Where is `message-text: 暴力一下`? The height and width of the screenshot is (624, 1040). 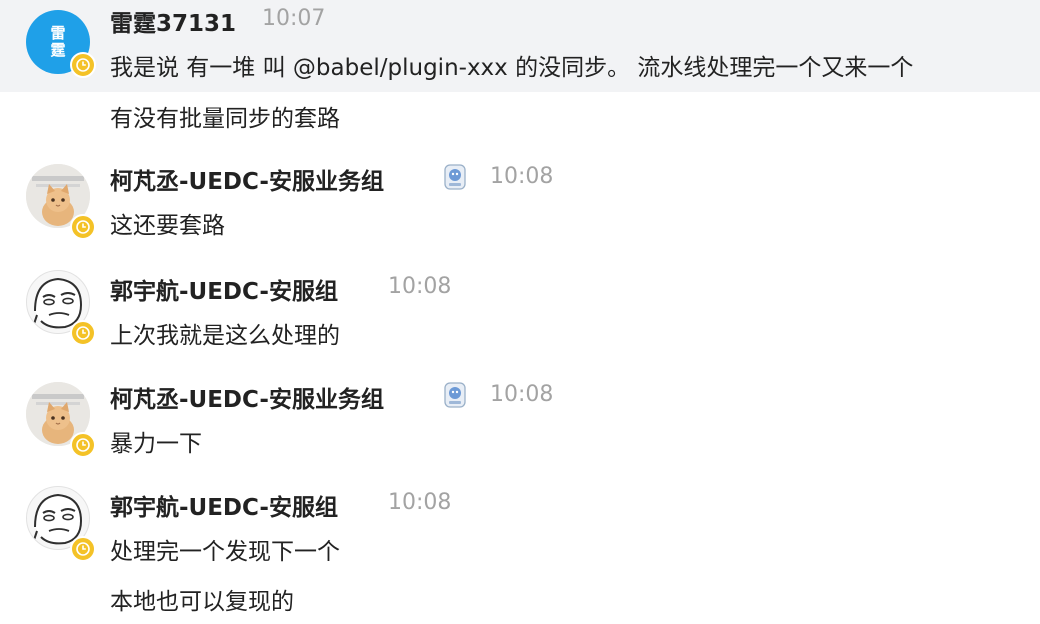 message-text: 暴力一下 is located at coordinates (156, 444).